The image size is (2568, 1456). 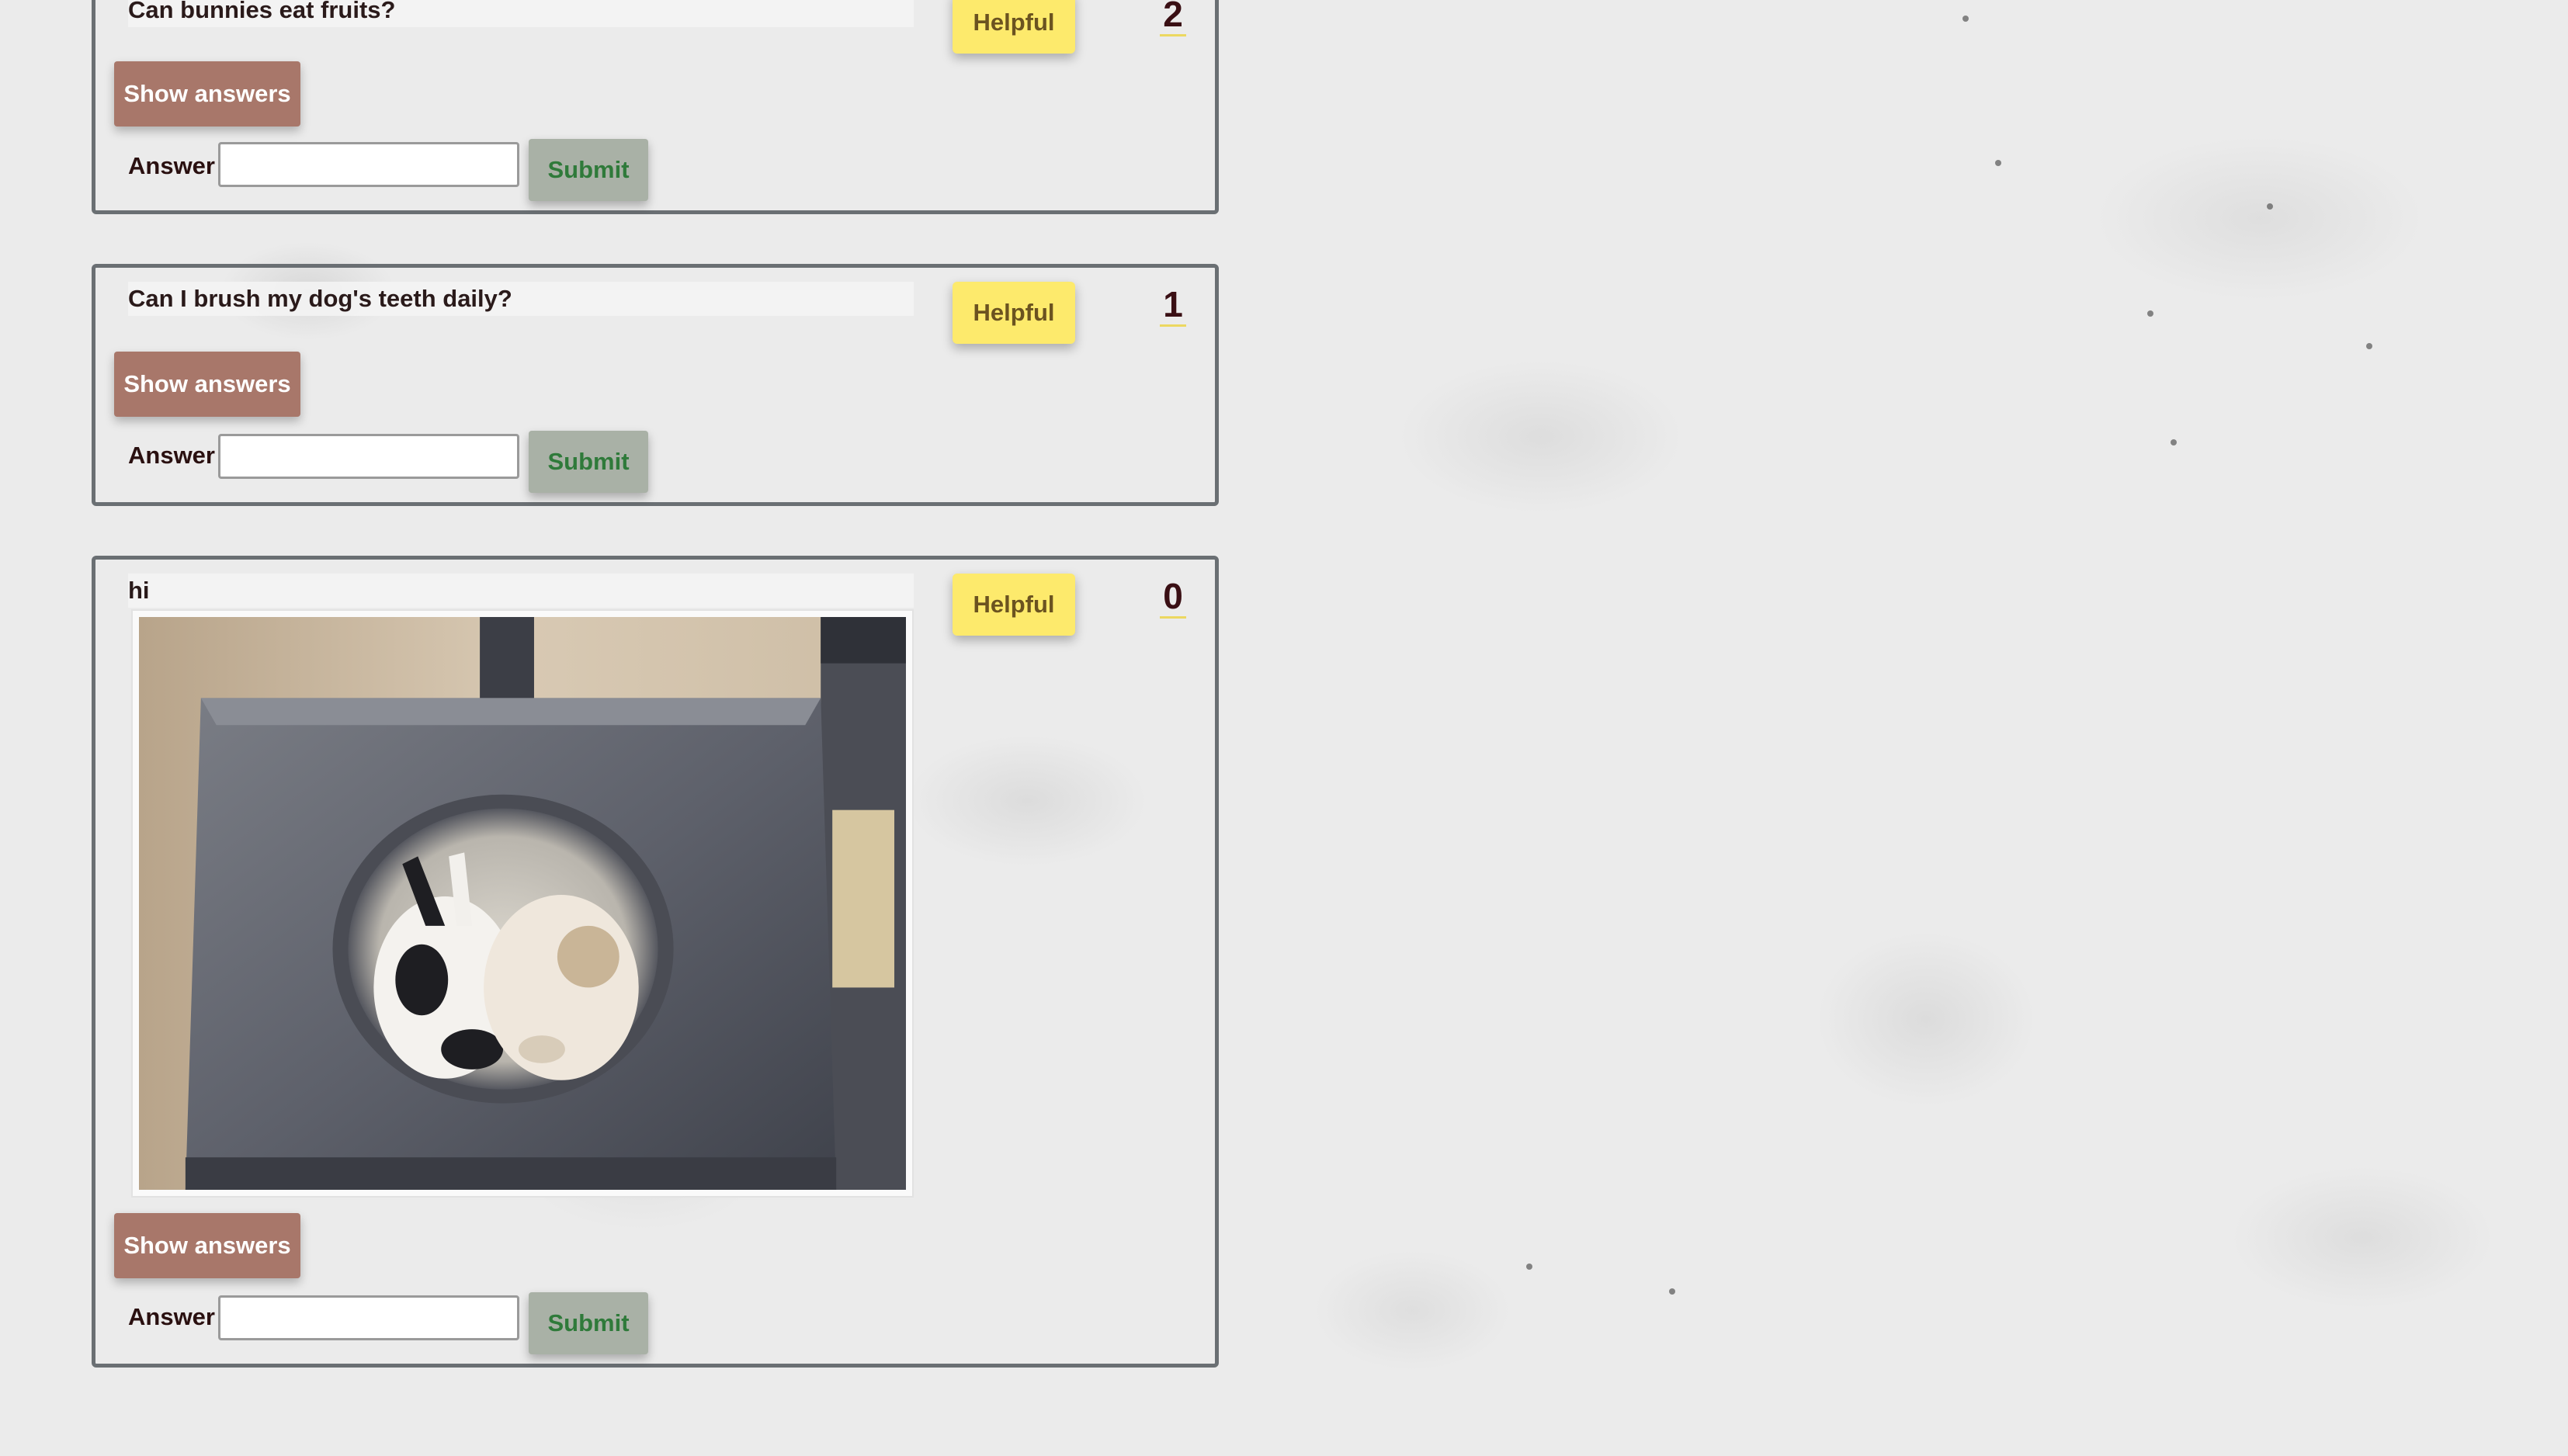 I want to click on rabbits-in-cat-tree-image, so click(x=522, y=903).